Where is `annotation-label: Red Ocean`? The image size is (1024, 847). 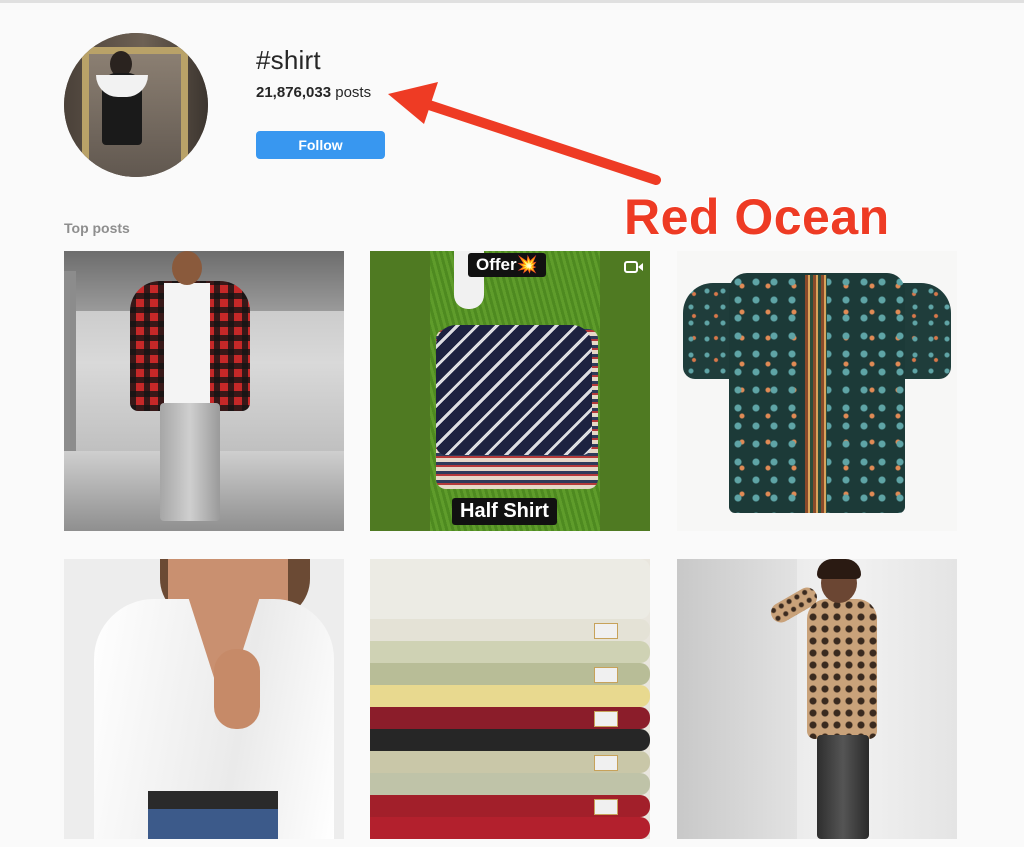
annotation-label: Red Ocean is located at coordinates (757, 217).